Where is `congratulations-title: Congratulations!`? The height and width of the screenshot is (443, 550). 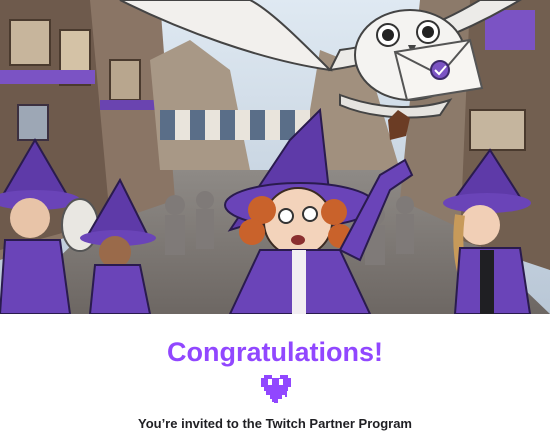 congratulations-title: Congratulations! is located at coordinates (275, 352).